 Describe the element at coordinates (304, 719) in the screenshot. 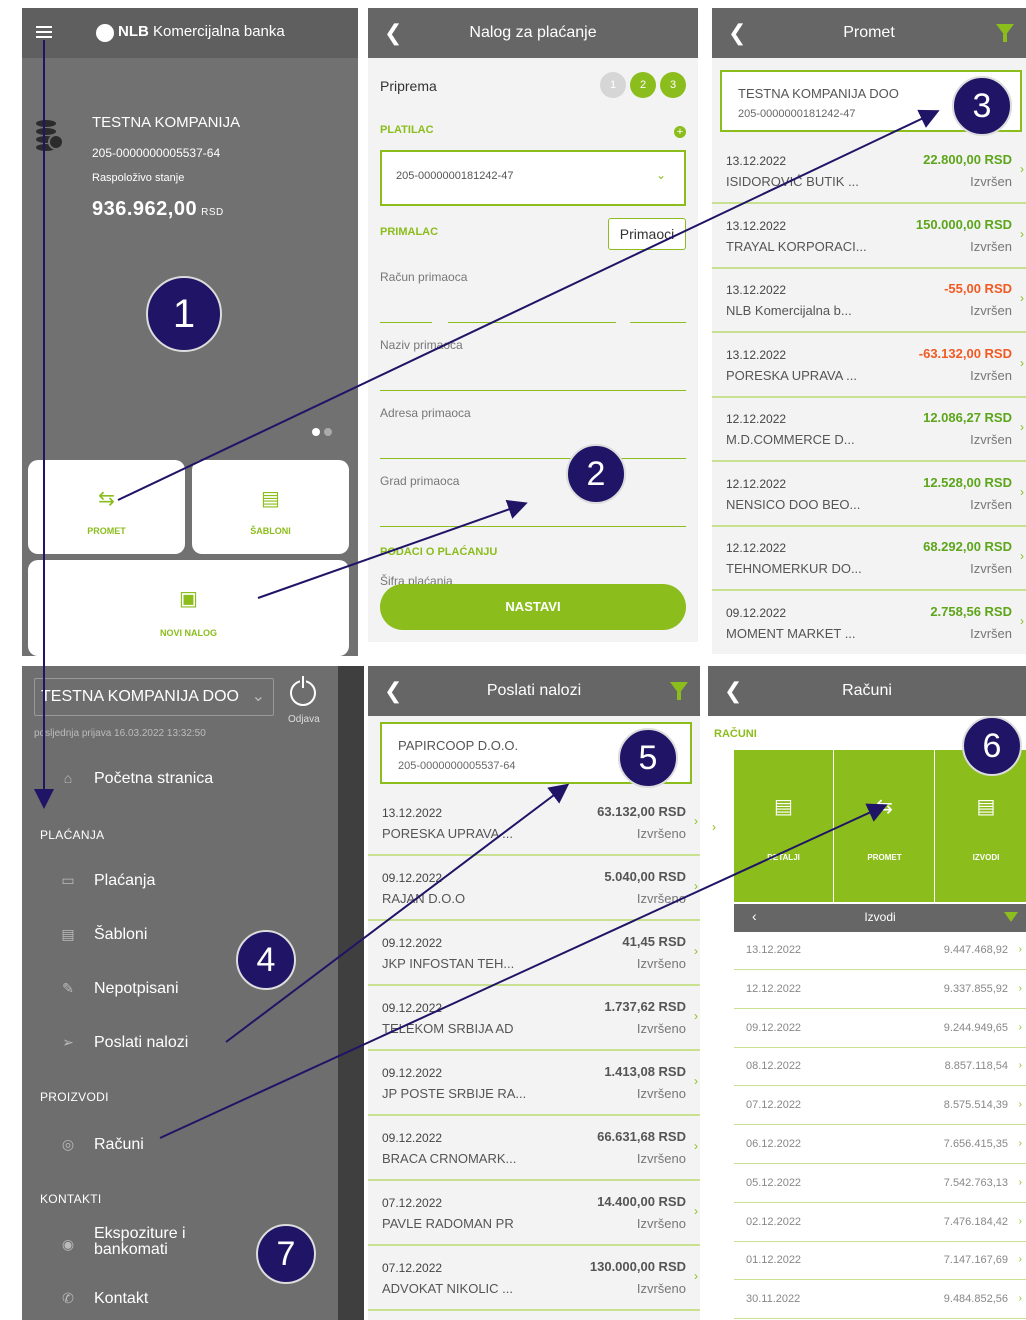

I see `logout-label: Odjava` at that location.